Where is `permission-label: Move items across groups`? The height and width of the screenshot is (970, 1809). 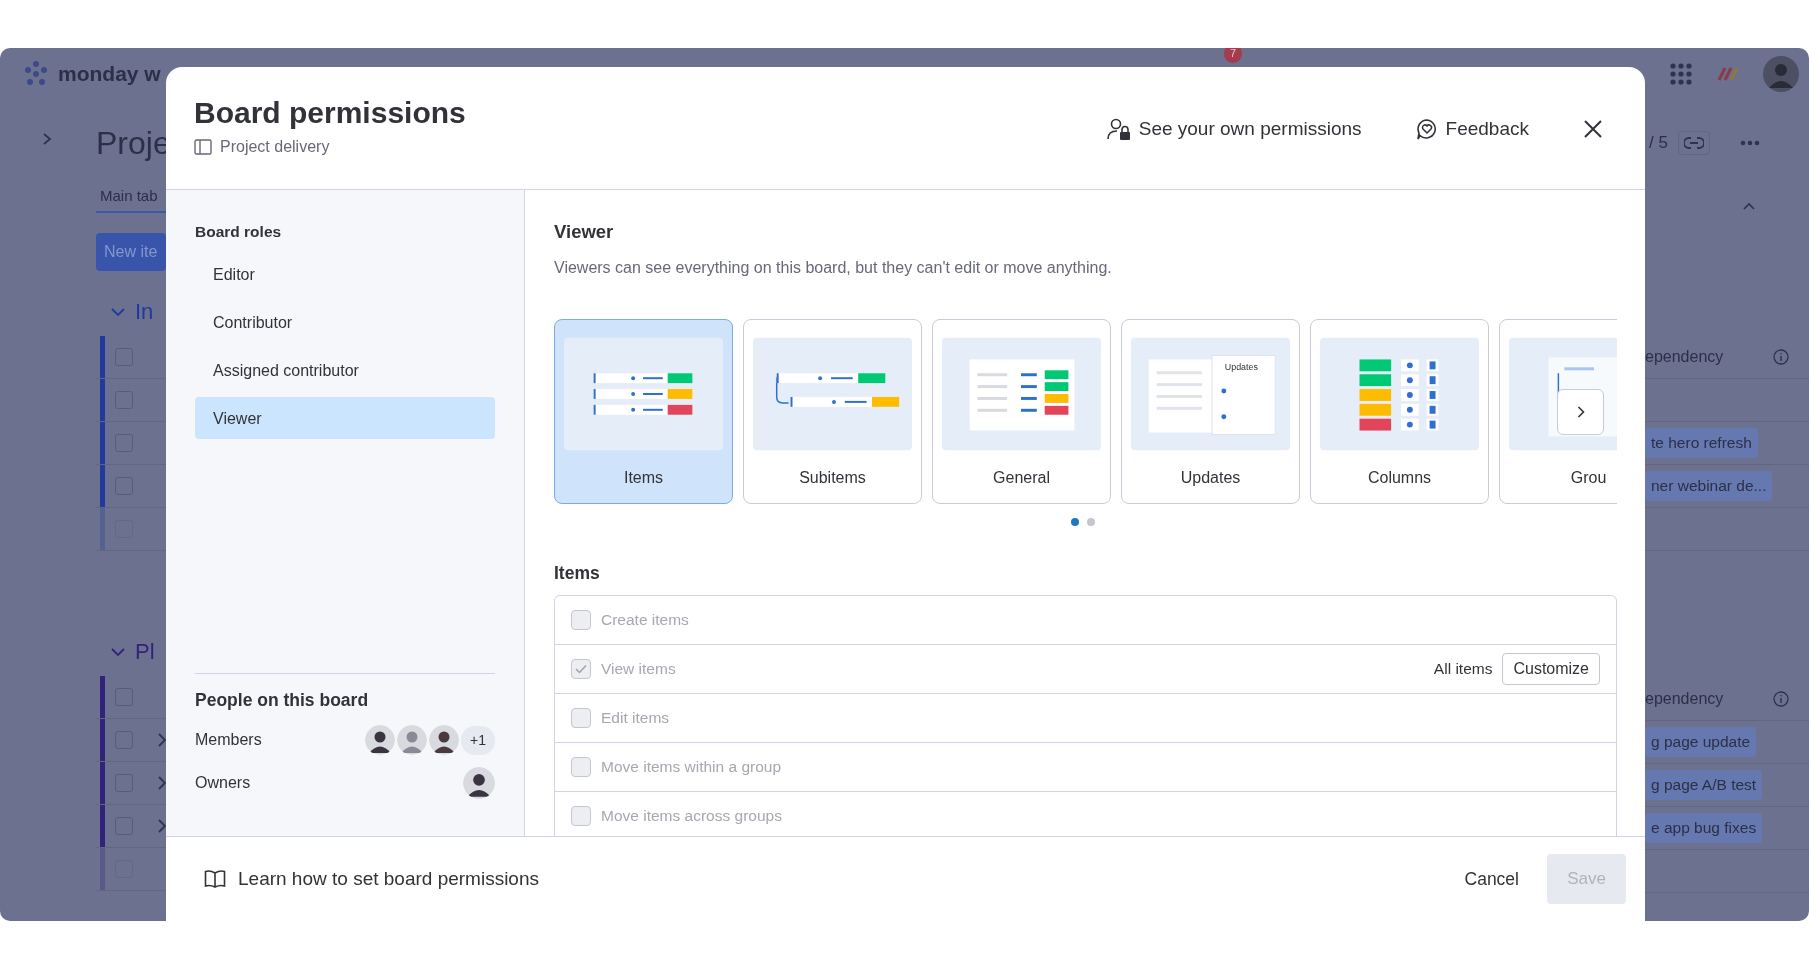 permission-label: Move items across groups is located at coordinates (691, 816).